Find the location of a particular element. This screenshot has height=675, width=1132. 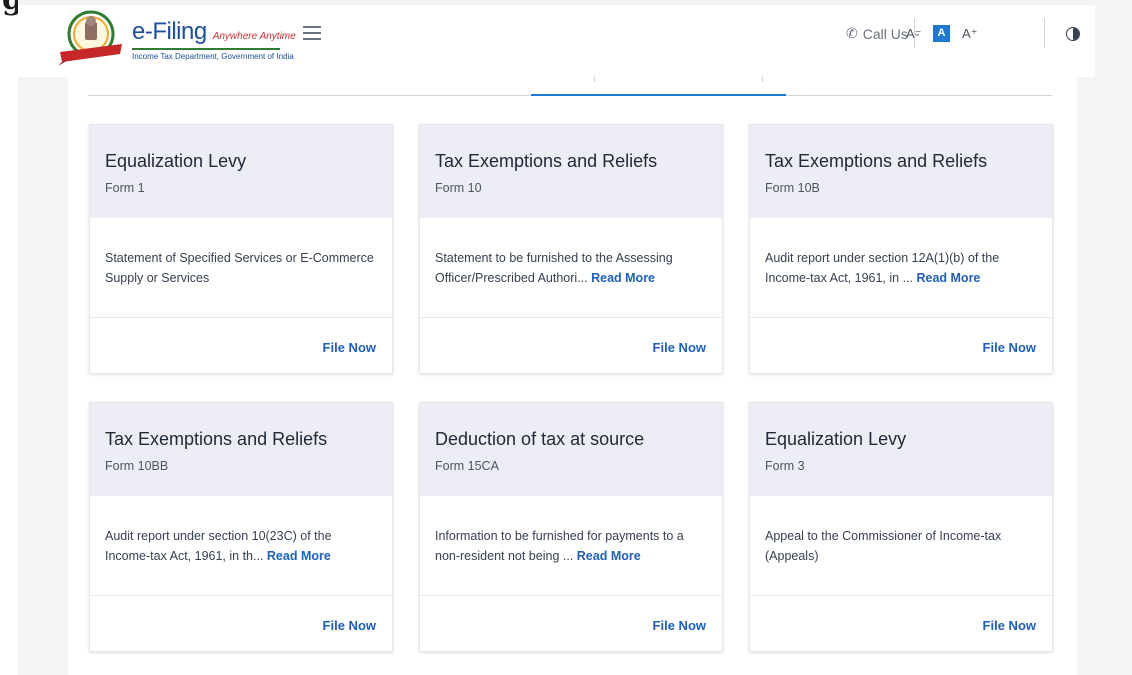

card-form-number: Form 10B is located at coordinates (792, 188).